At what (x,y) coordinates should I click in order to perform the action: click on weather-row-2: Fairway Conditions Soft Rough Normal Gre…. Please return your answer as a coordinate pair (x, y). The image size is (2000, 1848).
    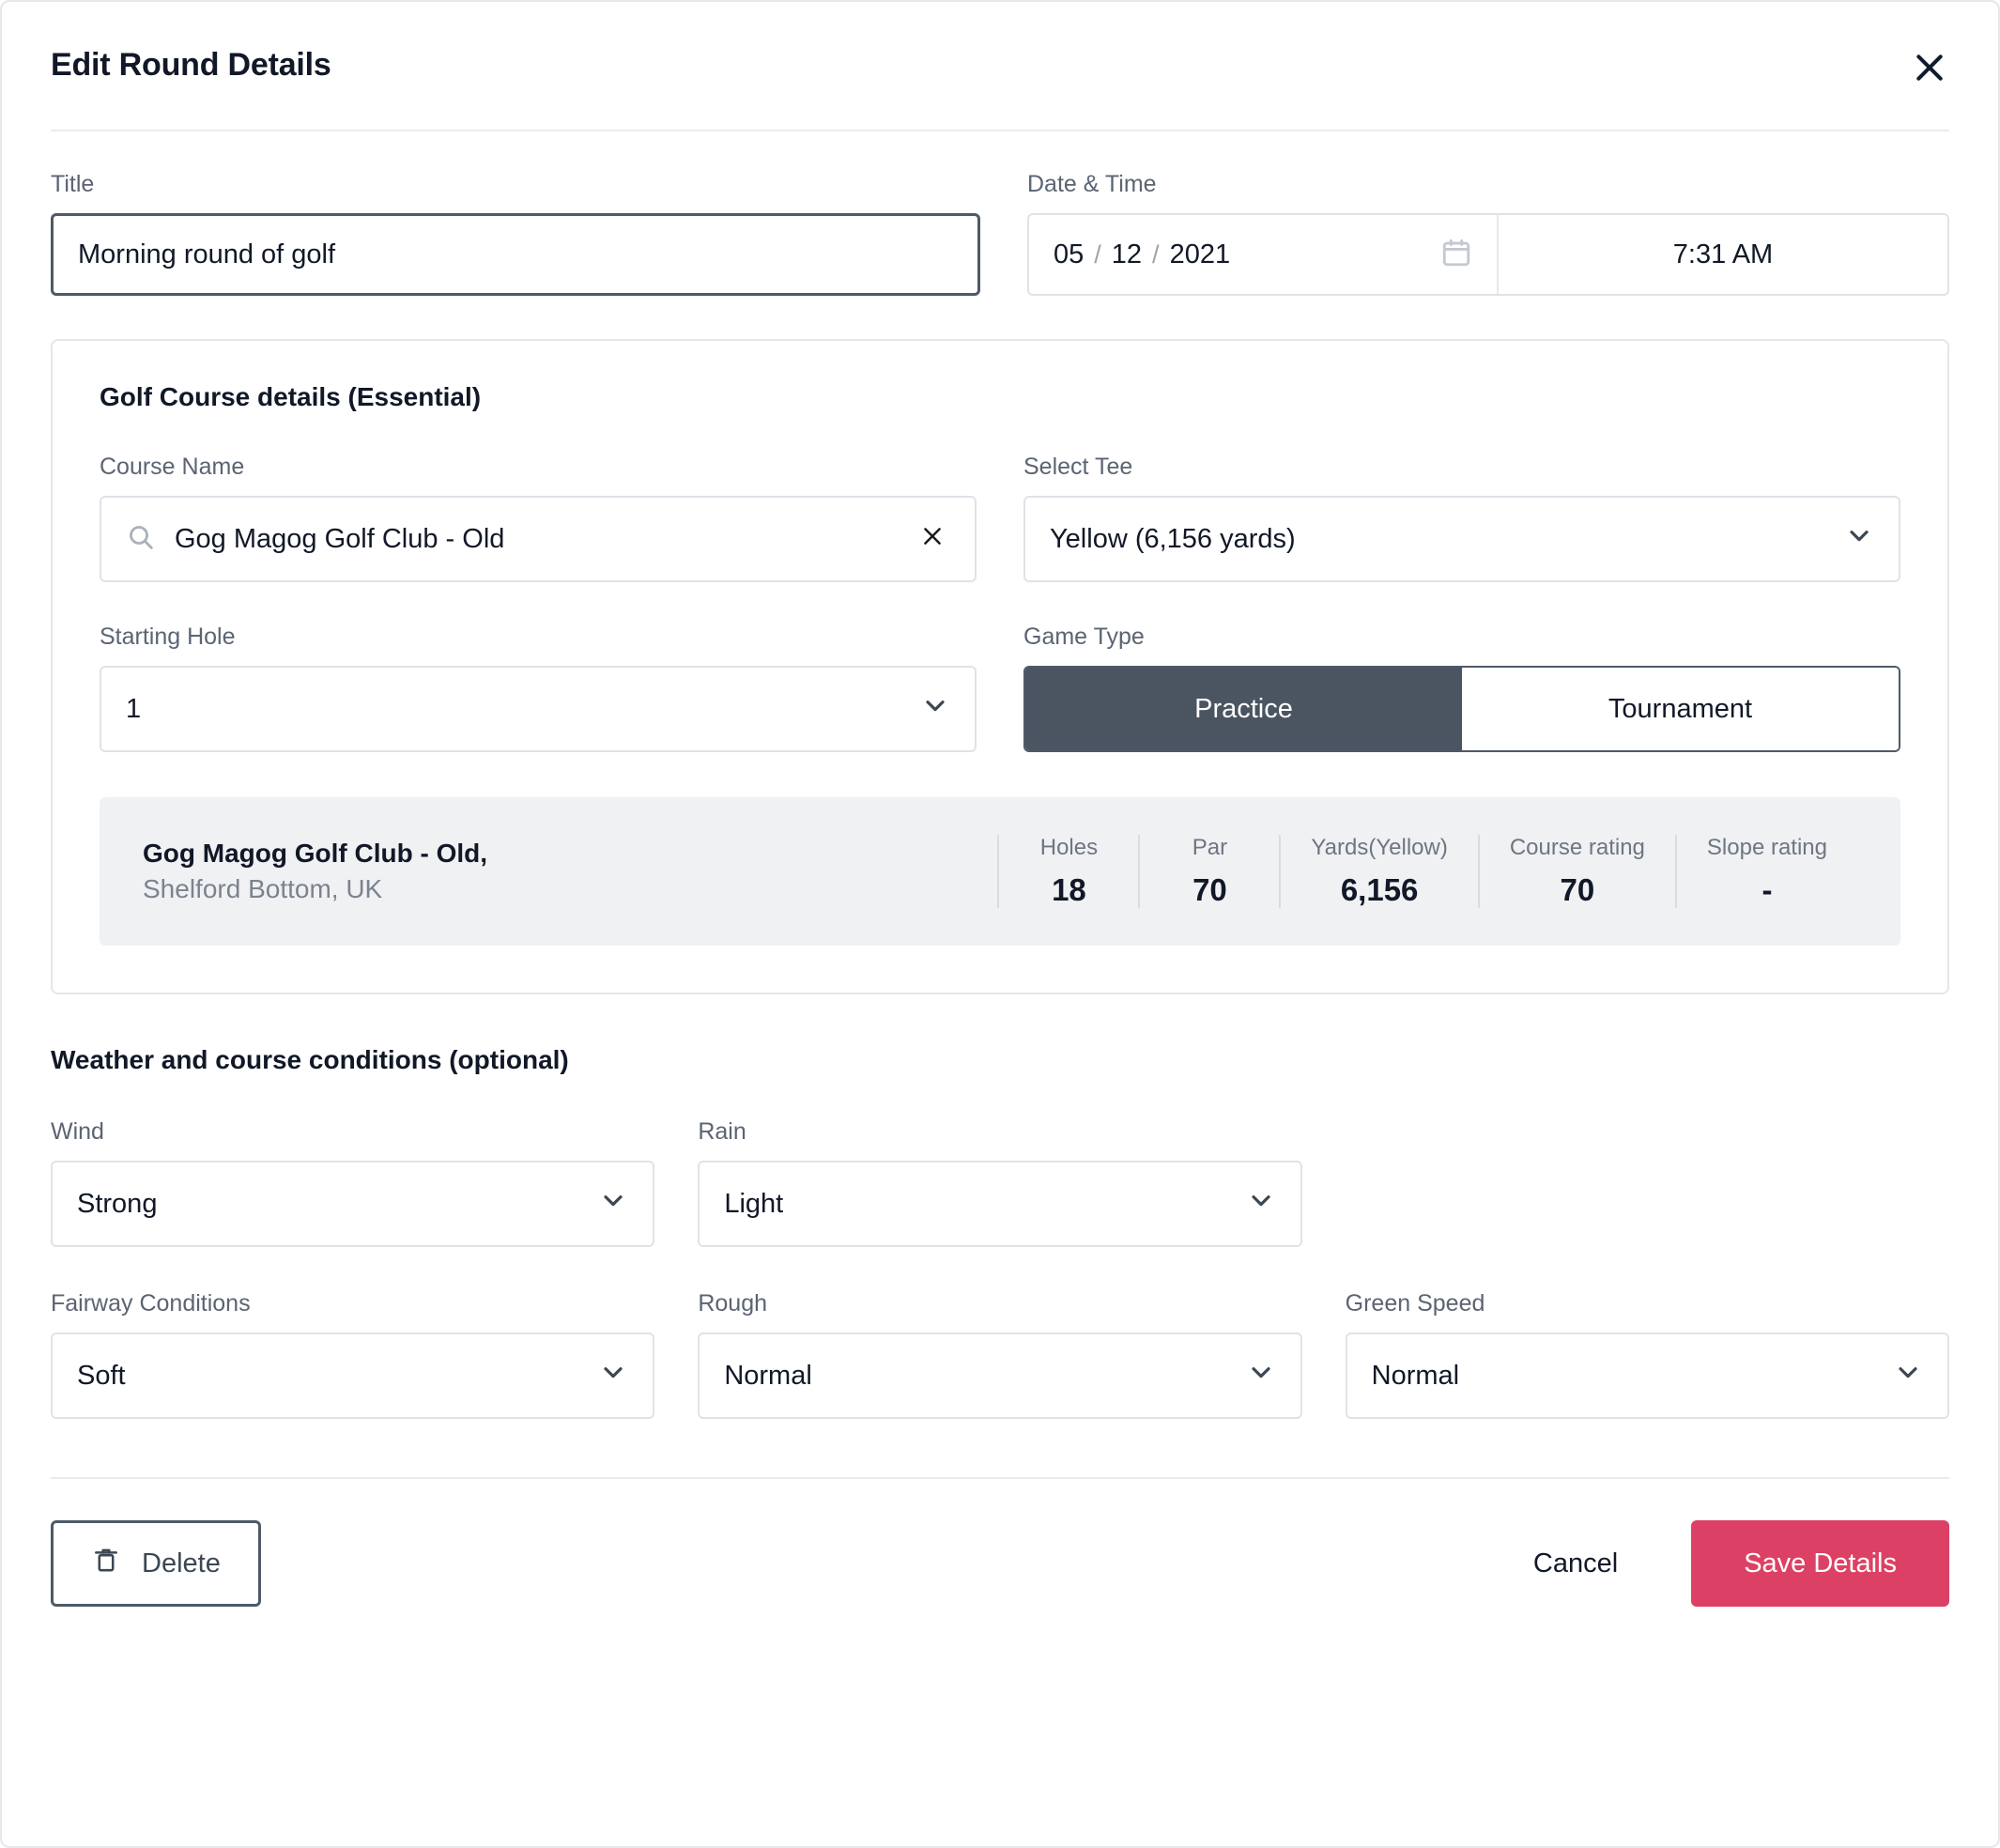
    Looking at the image, I should click on (1000, 1354).